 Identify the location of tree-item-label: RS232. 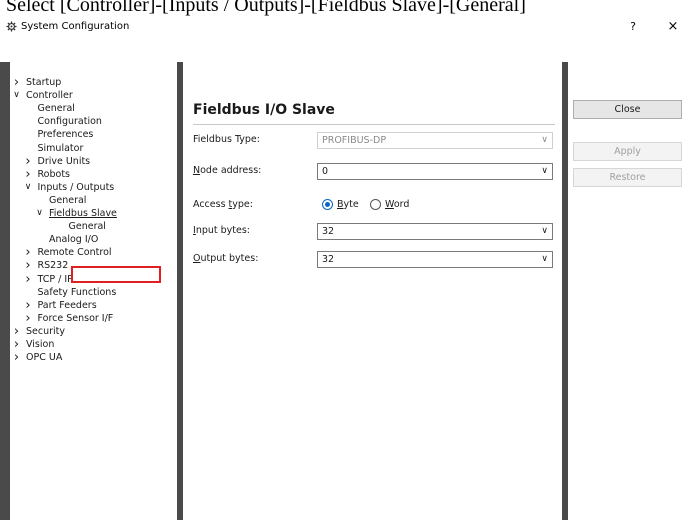
(53, 266).